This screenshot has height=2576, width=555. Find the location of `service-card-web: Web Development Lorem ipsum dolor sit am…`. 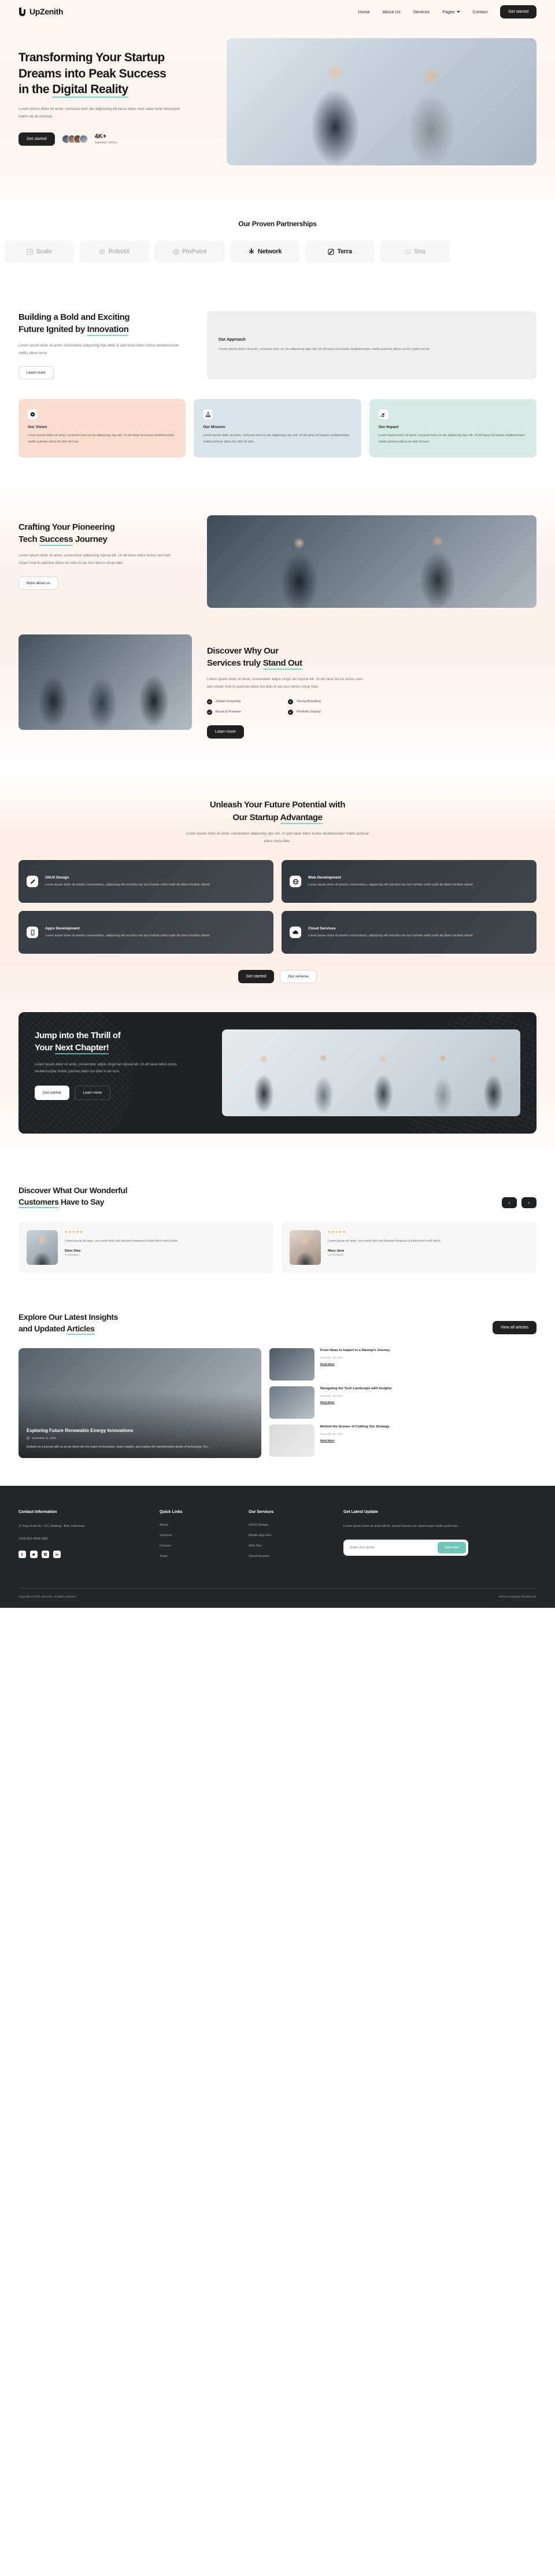

service-card-web: Web Development Lorem ipsum dolor sit am… is located at coordinates (409, 881).